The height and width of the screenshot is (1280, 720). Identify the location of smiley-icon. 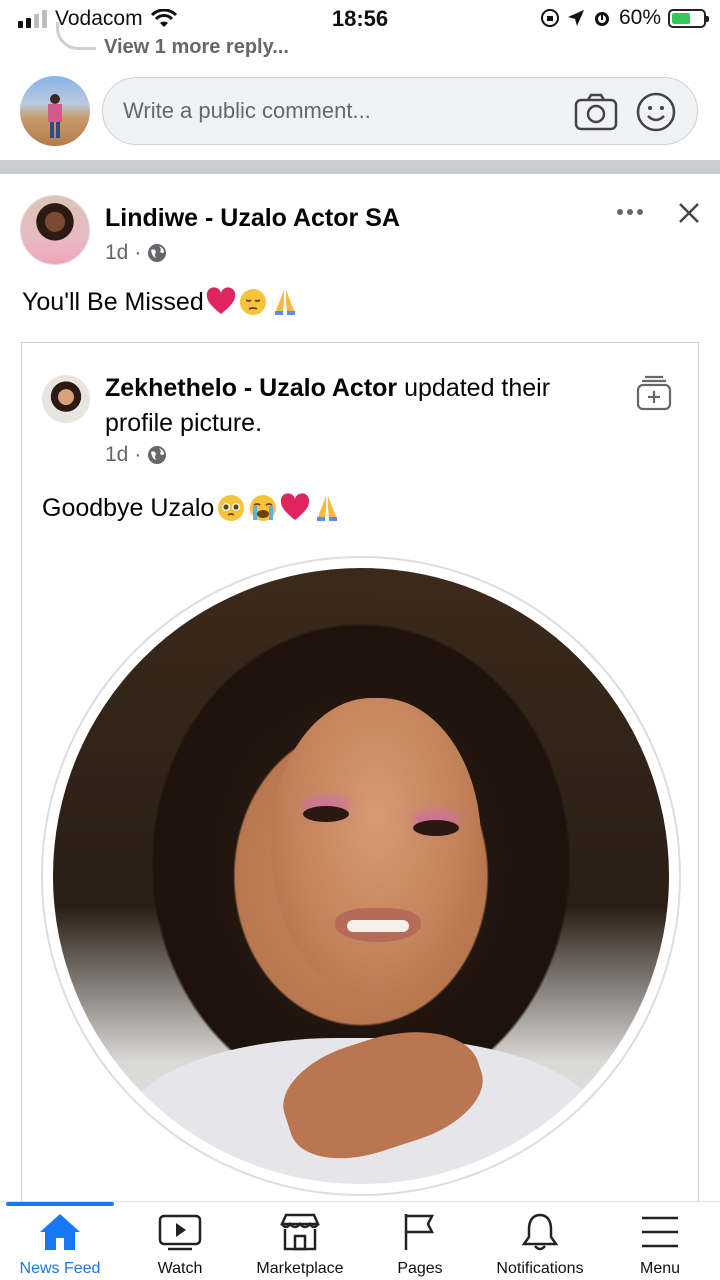
(656, 112).